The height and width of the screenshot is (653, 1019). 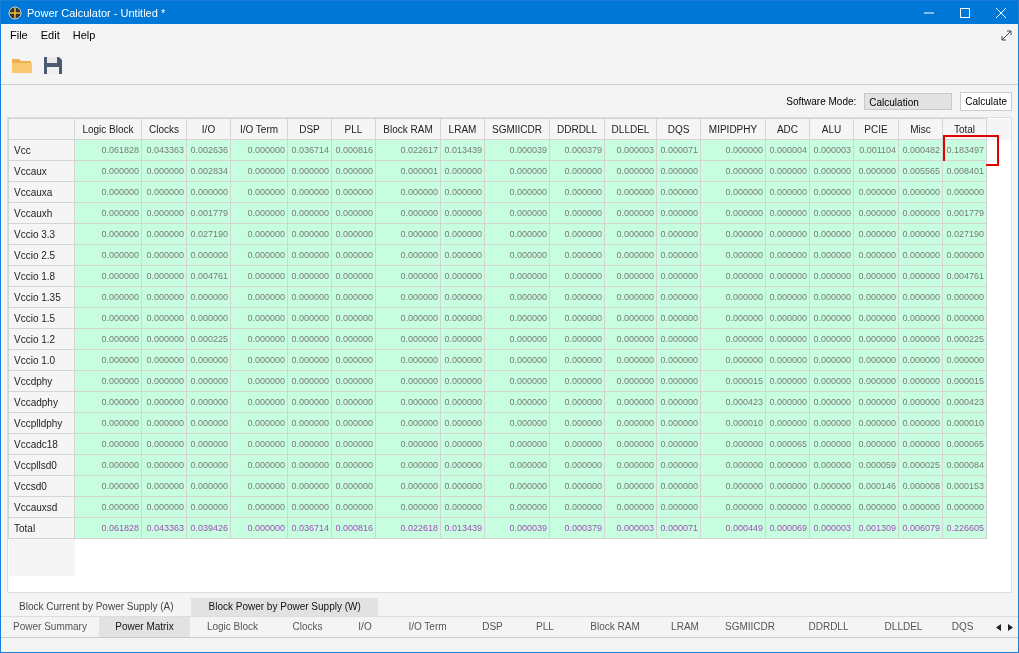 What do you see at coordinates (41, 276) in the screenshot?
I see `row-header: Vccio 1.8` at bounding box center [41, 276].